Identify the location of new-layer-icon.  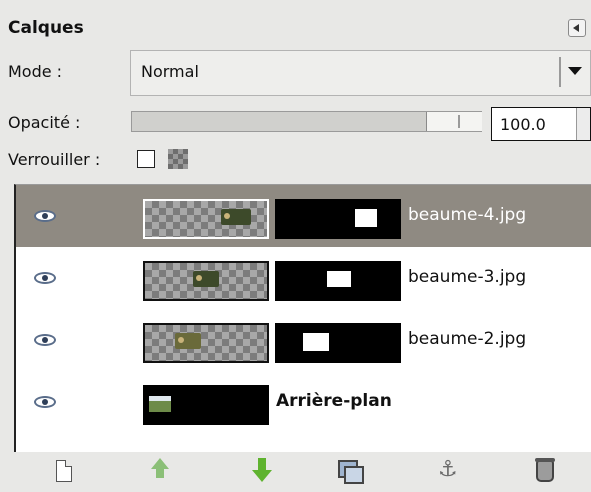
(64, 471).